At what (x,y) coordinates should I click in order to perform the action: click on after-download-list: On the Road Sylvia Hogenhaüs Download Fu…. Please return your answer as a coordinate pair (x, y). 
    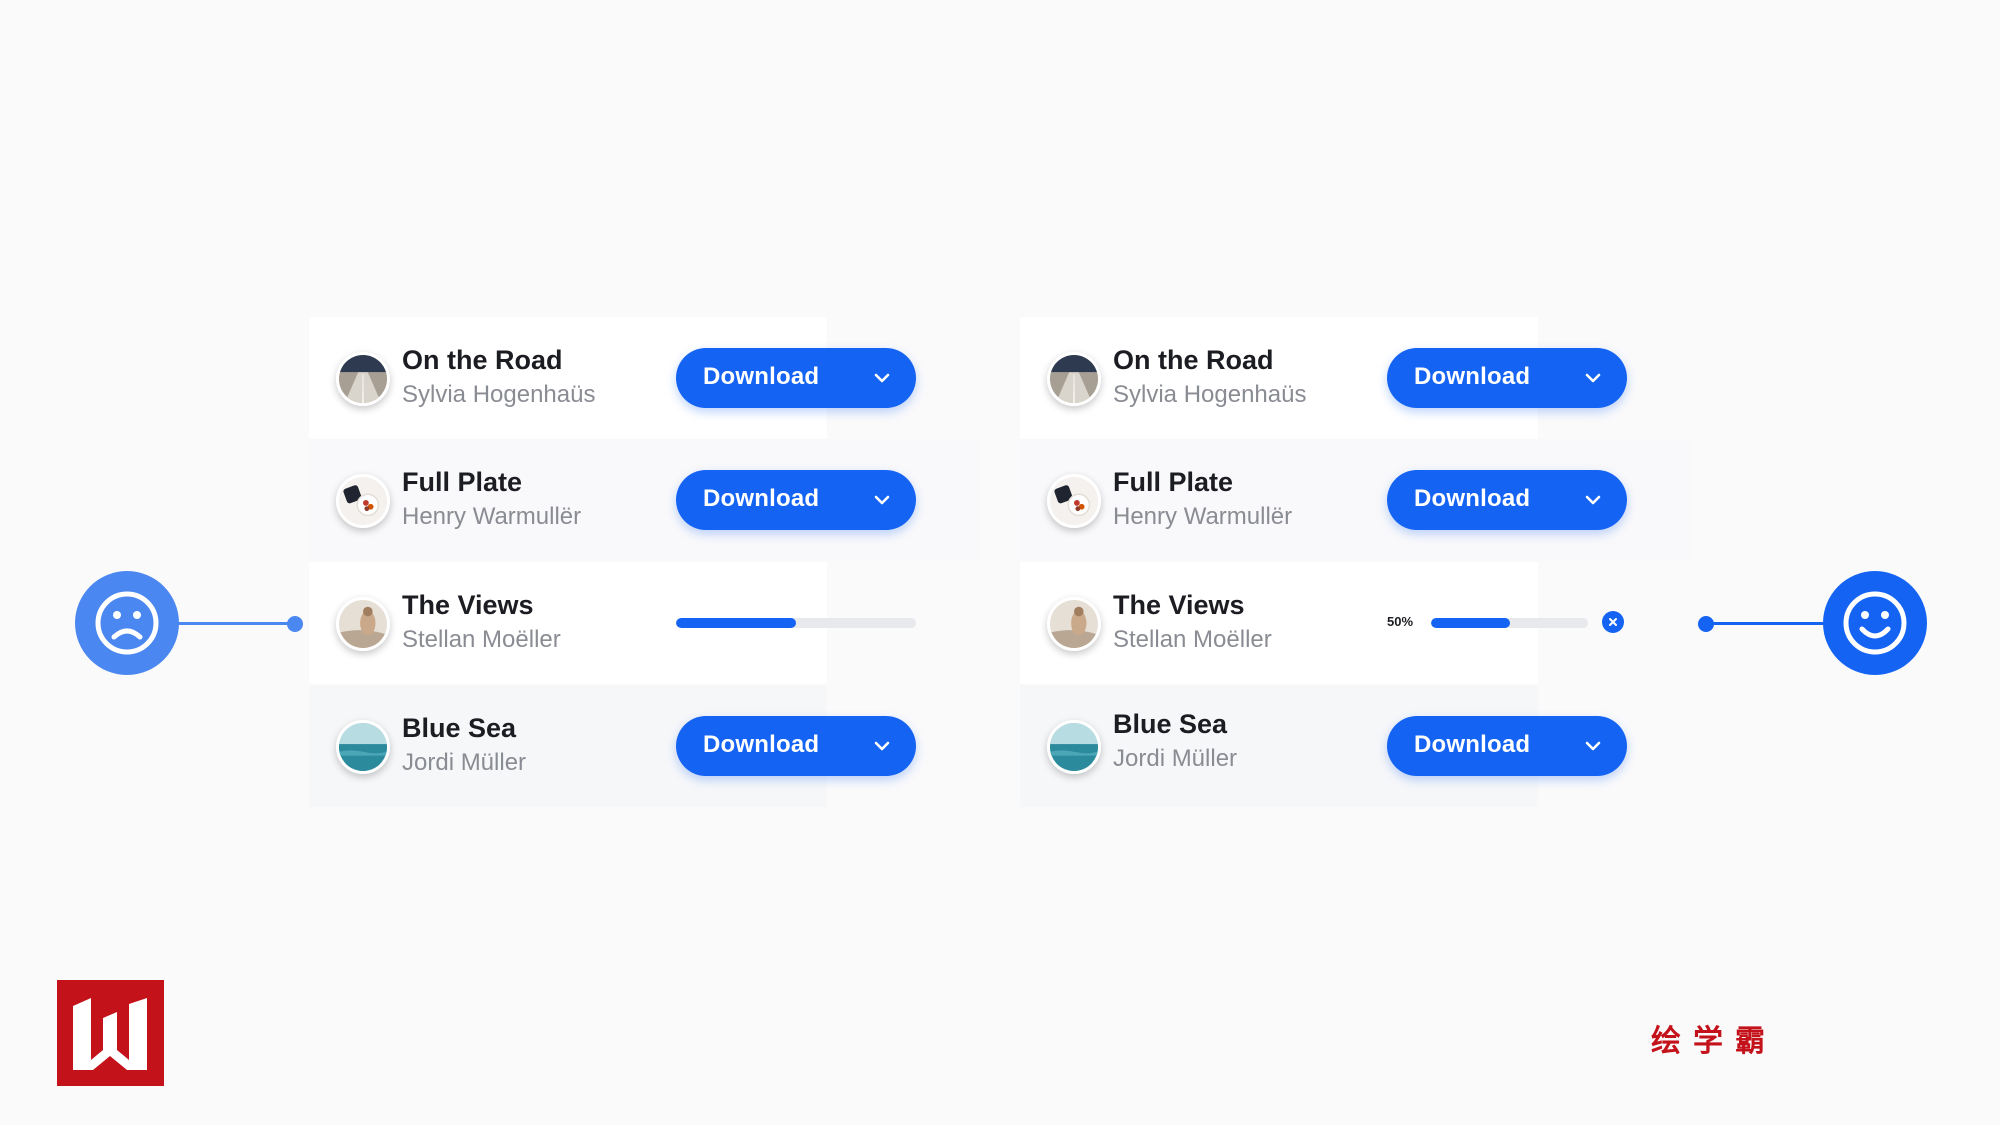
    Looking at the image, I should click on (1355, 562).